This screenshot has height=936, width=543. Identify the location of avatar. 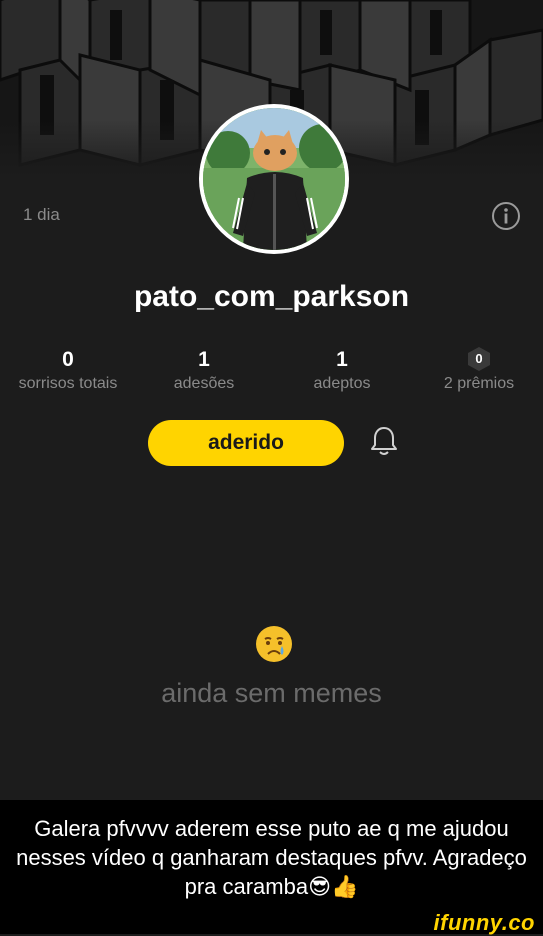
(274, 179).